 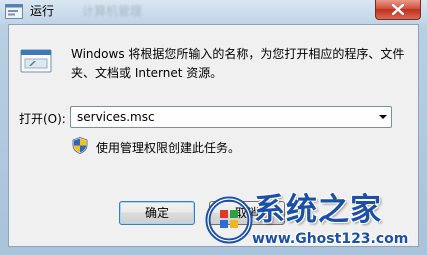 What do you see at coordinates (213, 12) in the screenshot?
I see `title-bar: 运行 计算机管理` at bounding box center [213, 12].